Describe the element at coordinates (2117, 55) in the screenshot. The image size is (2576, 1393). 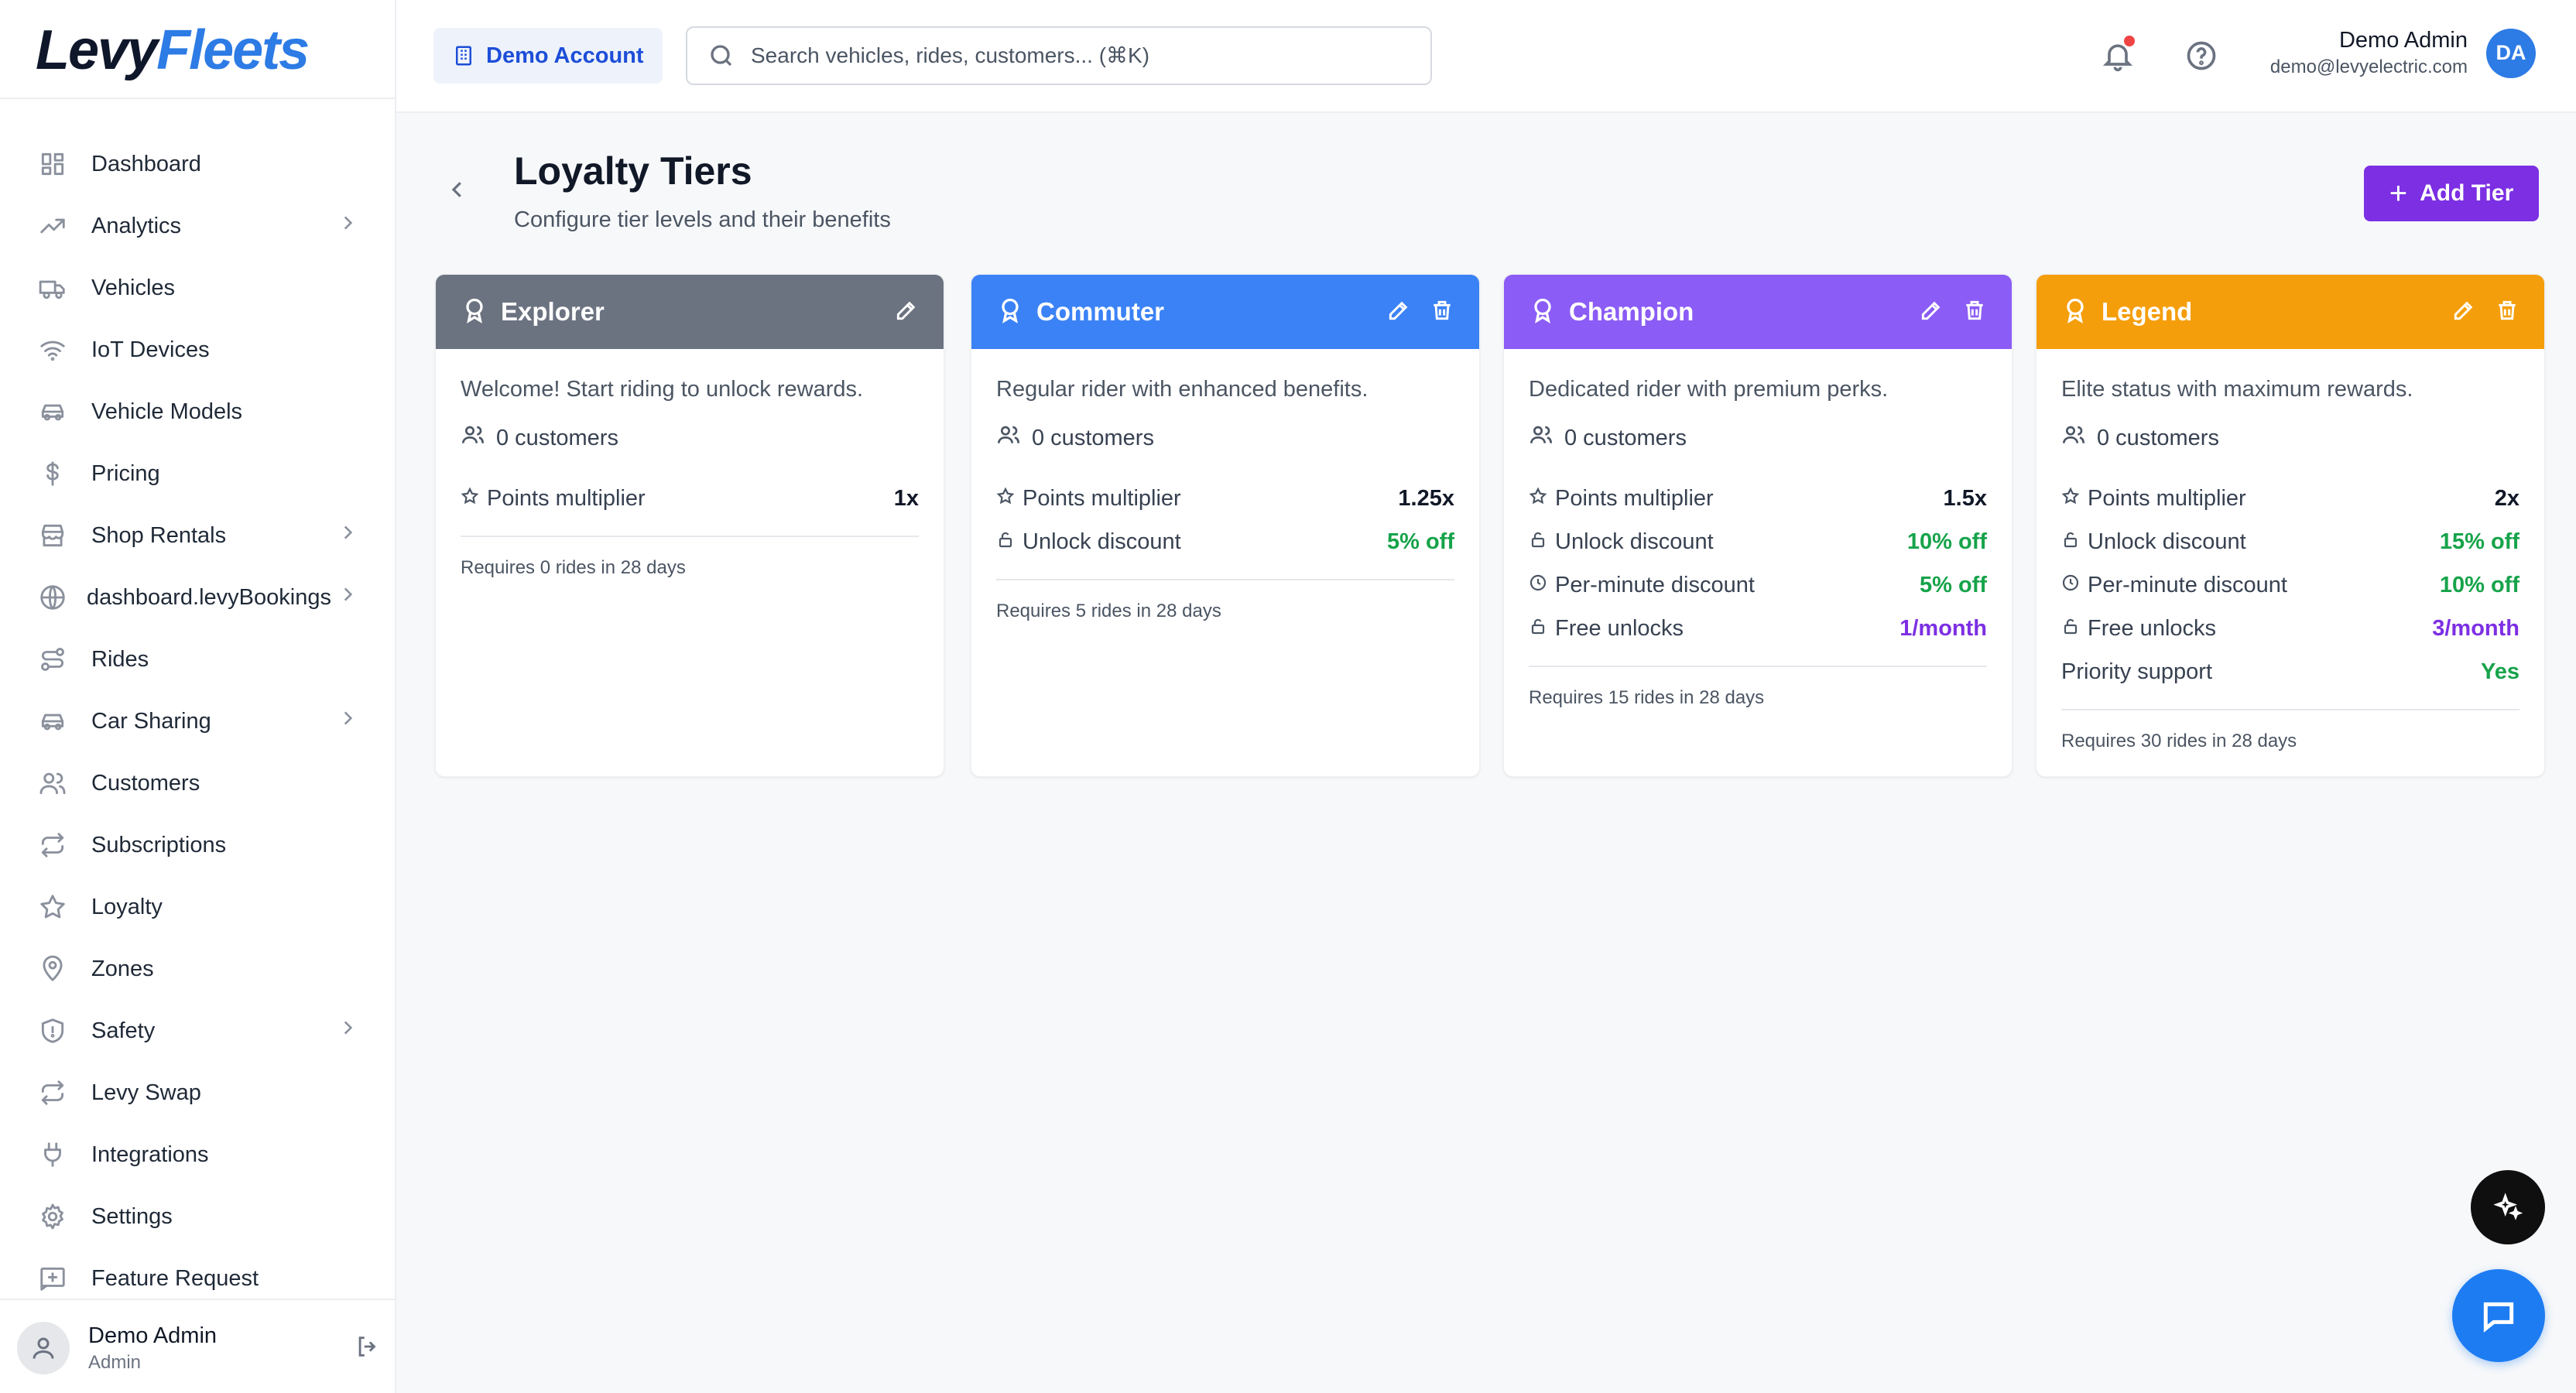
I see `notifications-button` at that location.